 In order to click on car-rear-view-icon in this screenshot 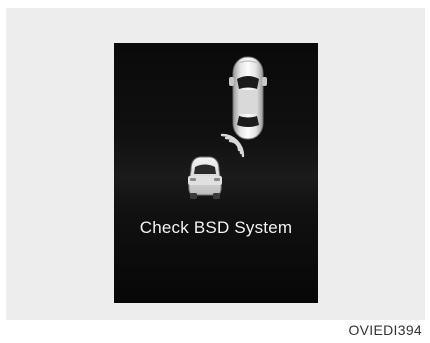, I will do `click(205, 177)`.